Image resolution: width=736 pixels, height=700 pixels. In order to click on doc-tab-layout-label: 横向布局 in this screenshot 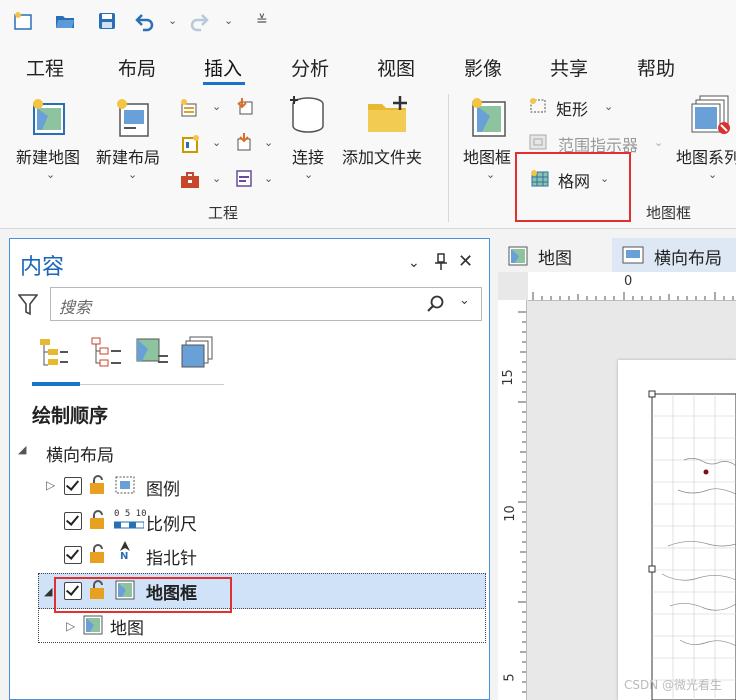, I will do `click(688, 259)`.